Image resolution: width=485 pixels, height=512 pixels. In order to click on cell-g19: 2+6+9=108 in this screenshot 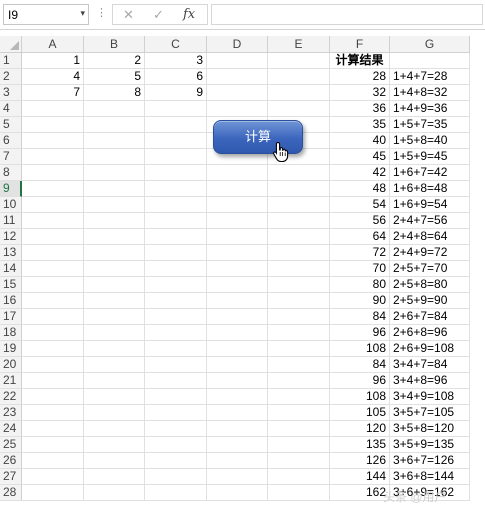, I will do `click(430, 349)`.